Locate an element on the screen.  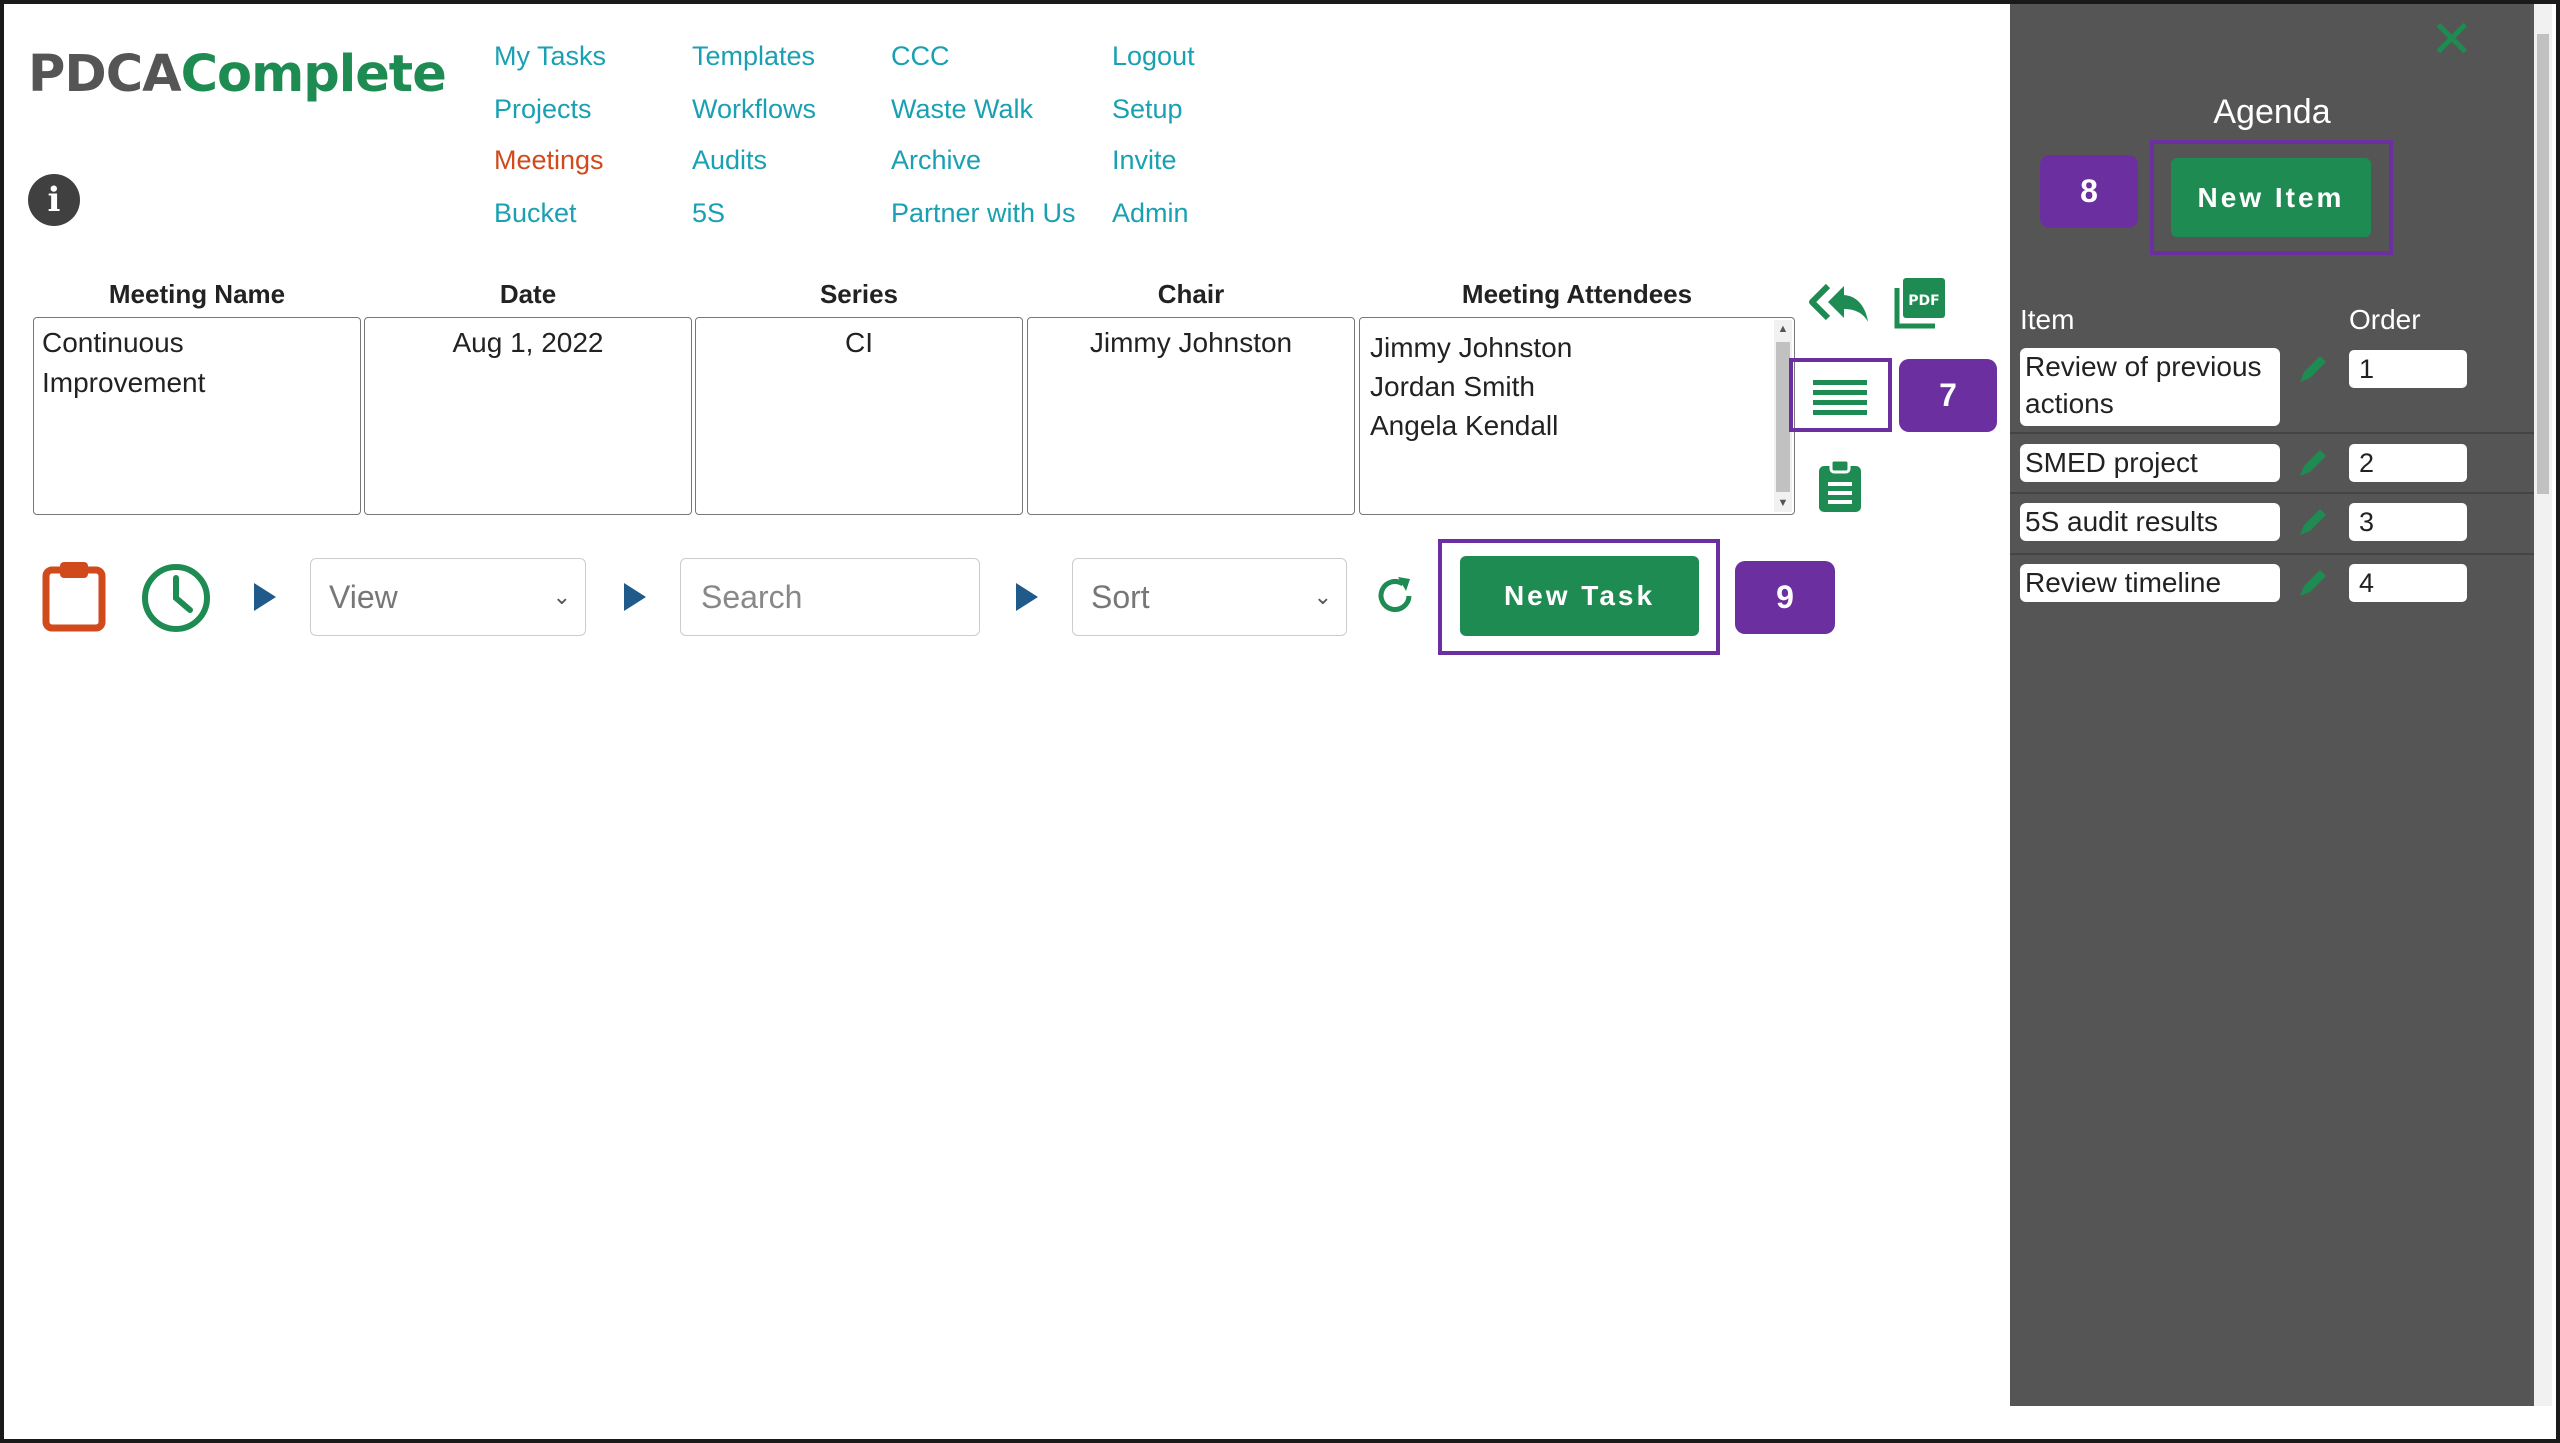
agenda-item: SMED project is located at coordinates (2150, 463).